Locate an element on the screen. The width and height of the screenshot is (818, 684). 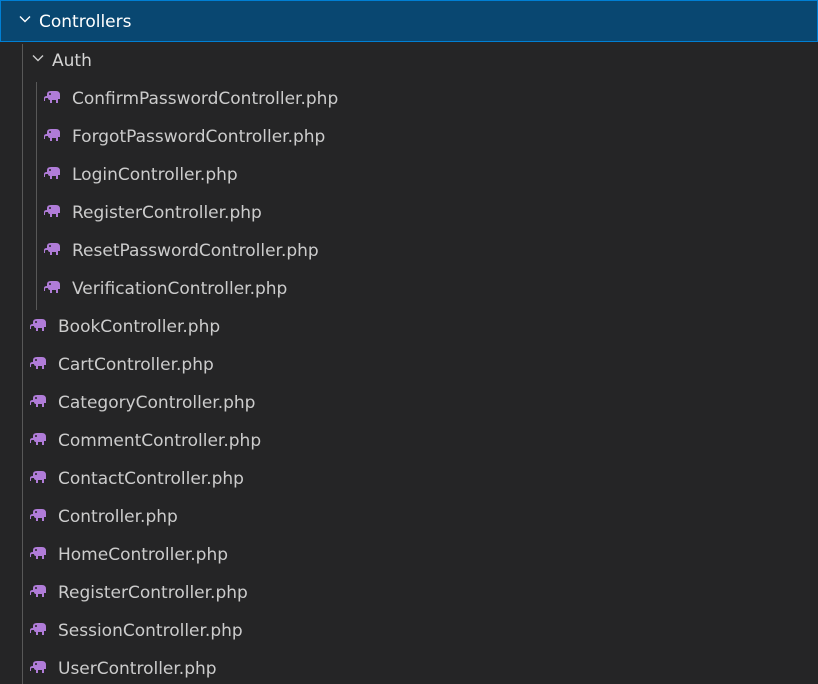
file-label: UserController.php is located at coordinates (137, 669).